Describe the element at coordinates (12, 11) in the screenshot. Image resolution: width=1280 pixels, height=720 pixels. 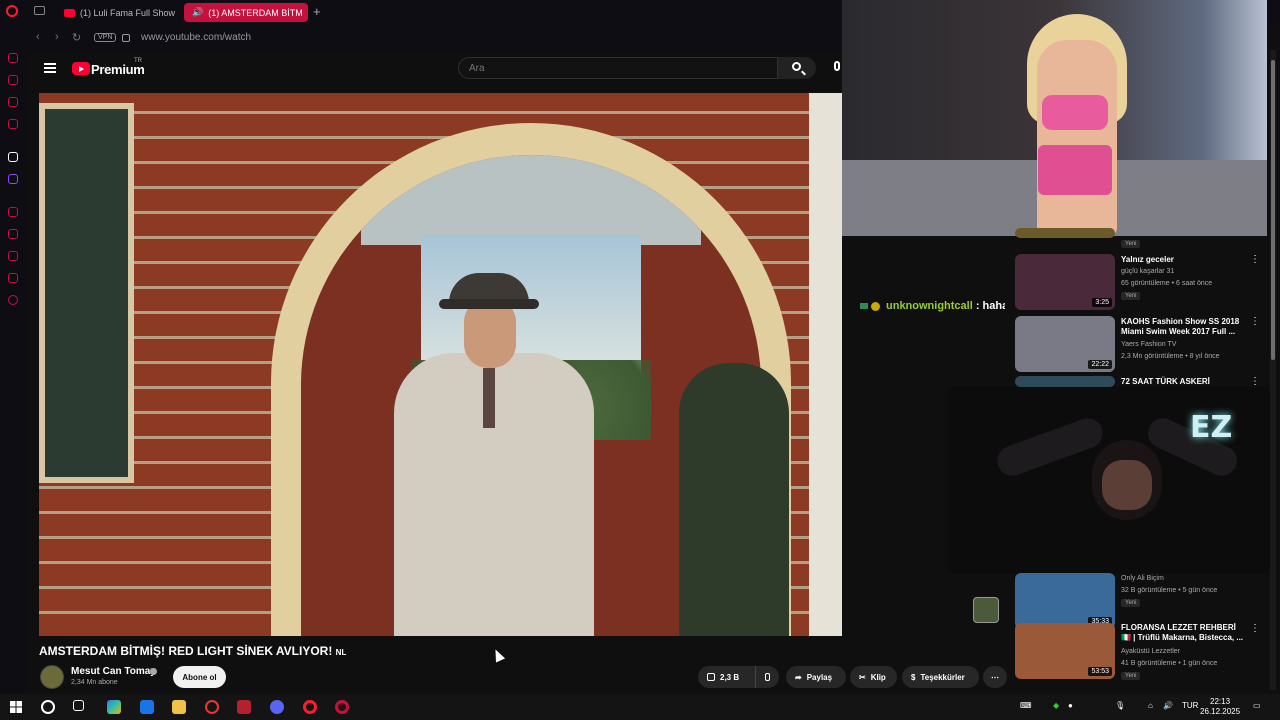
I see `opera-menu-icon` at that location.